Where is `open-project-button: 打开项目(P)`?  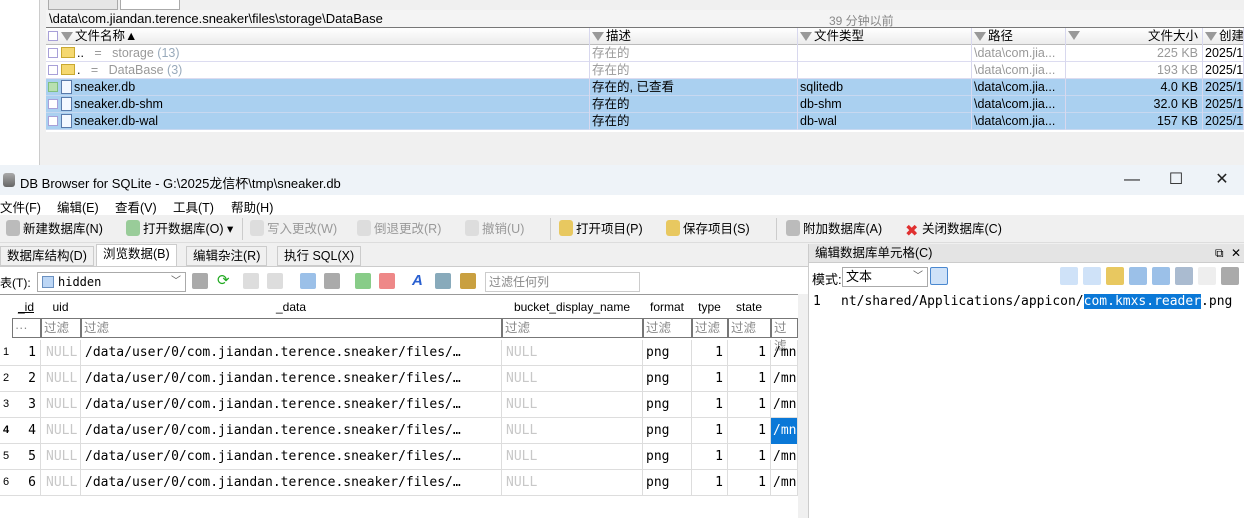
open-project-button: 打开项目(P) is located at coordinates (601, 229).